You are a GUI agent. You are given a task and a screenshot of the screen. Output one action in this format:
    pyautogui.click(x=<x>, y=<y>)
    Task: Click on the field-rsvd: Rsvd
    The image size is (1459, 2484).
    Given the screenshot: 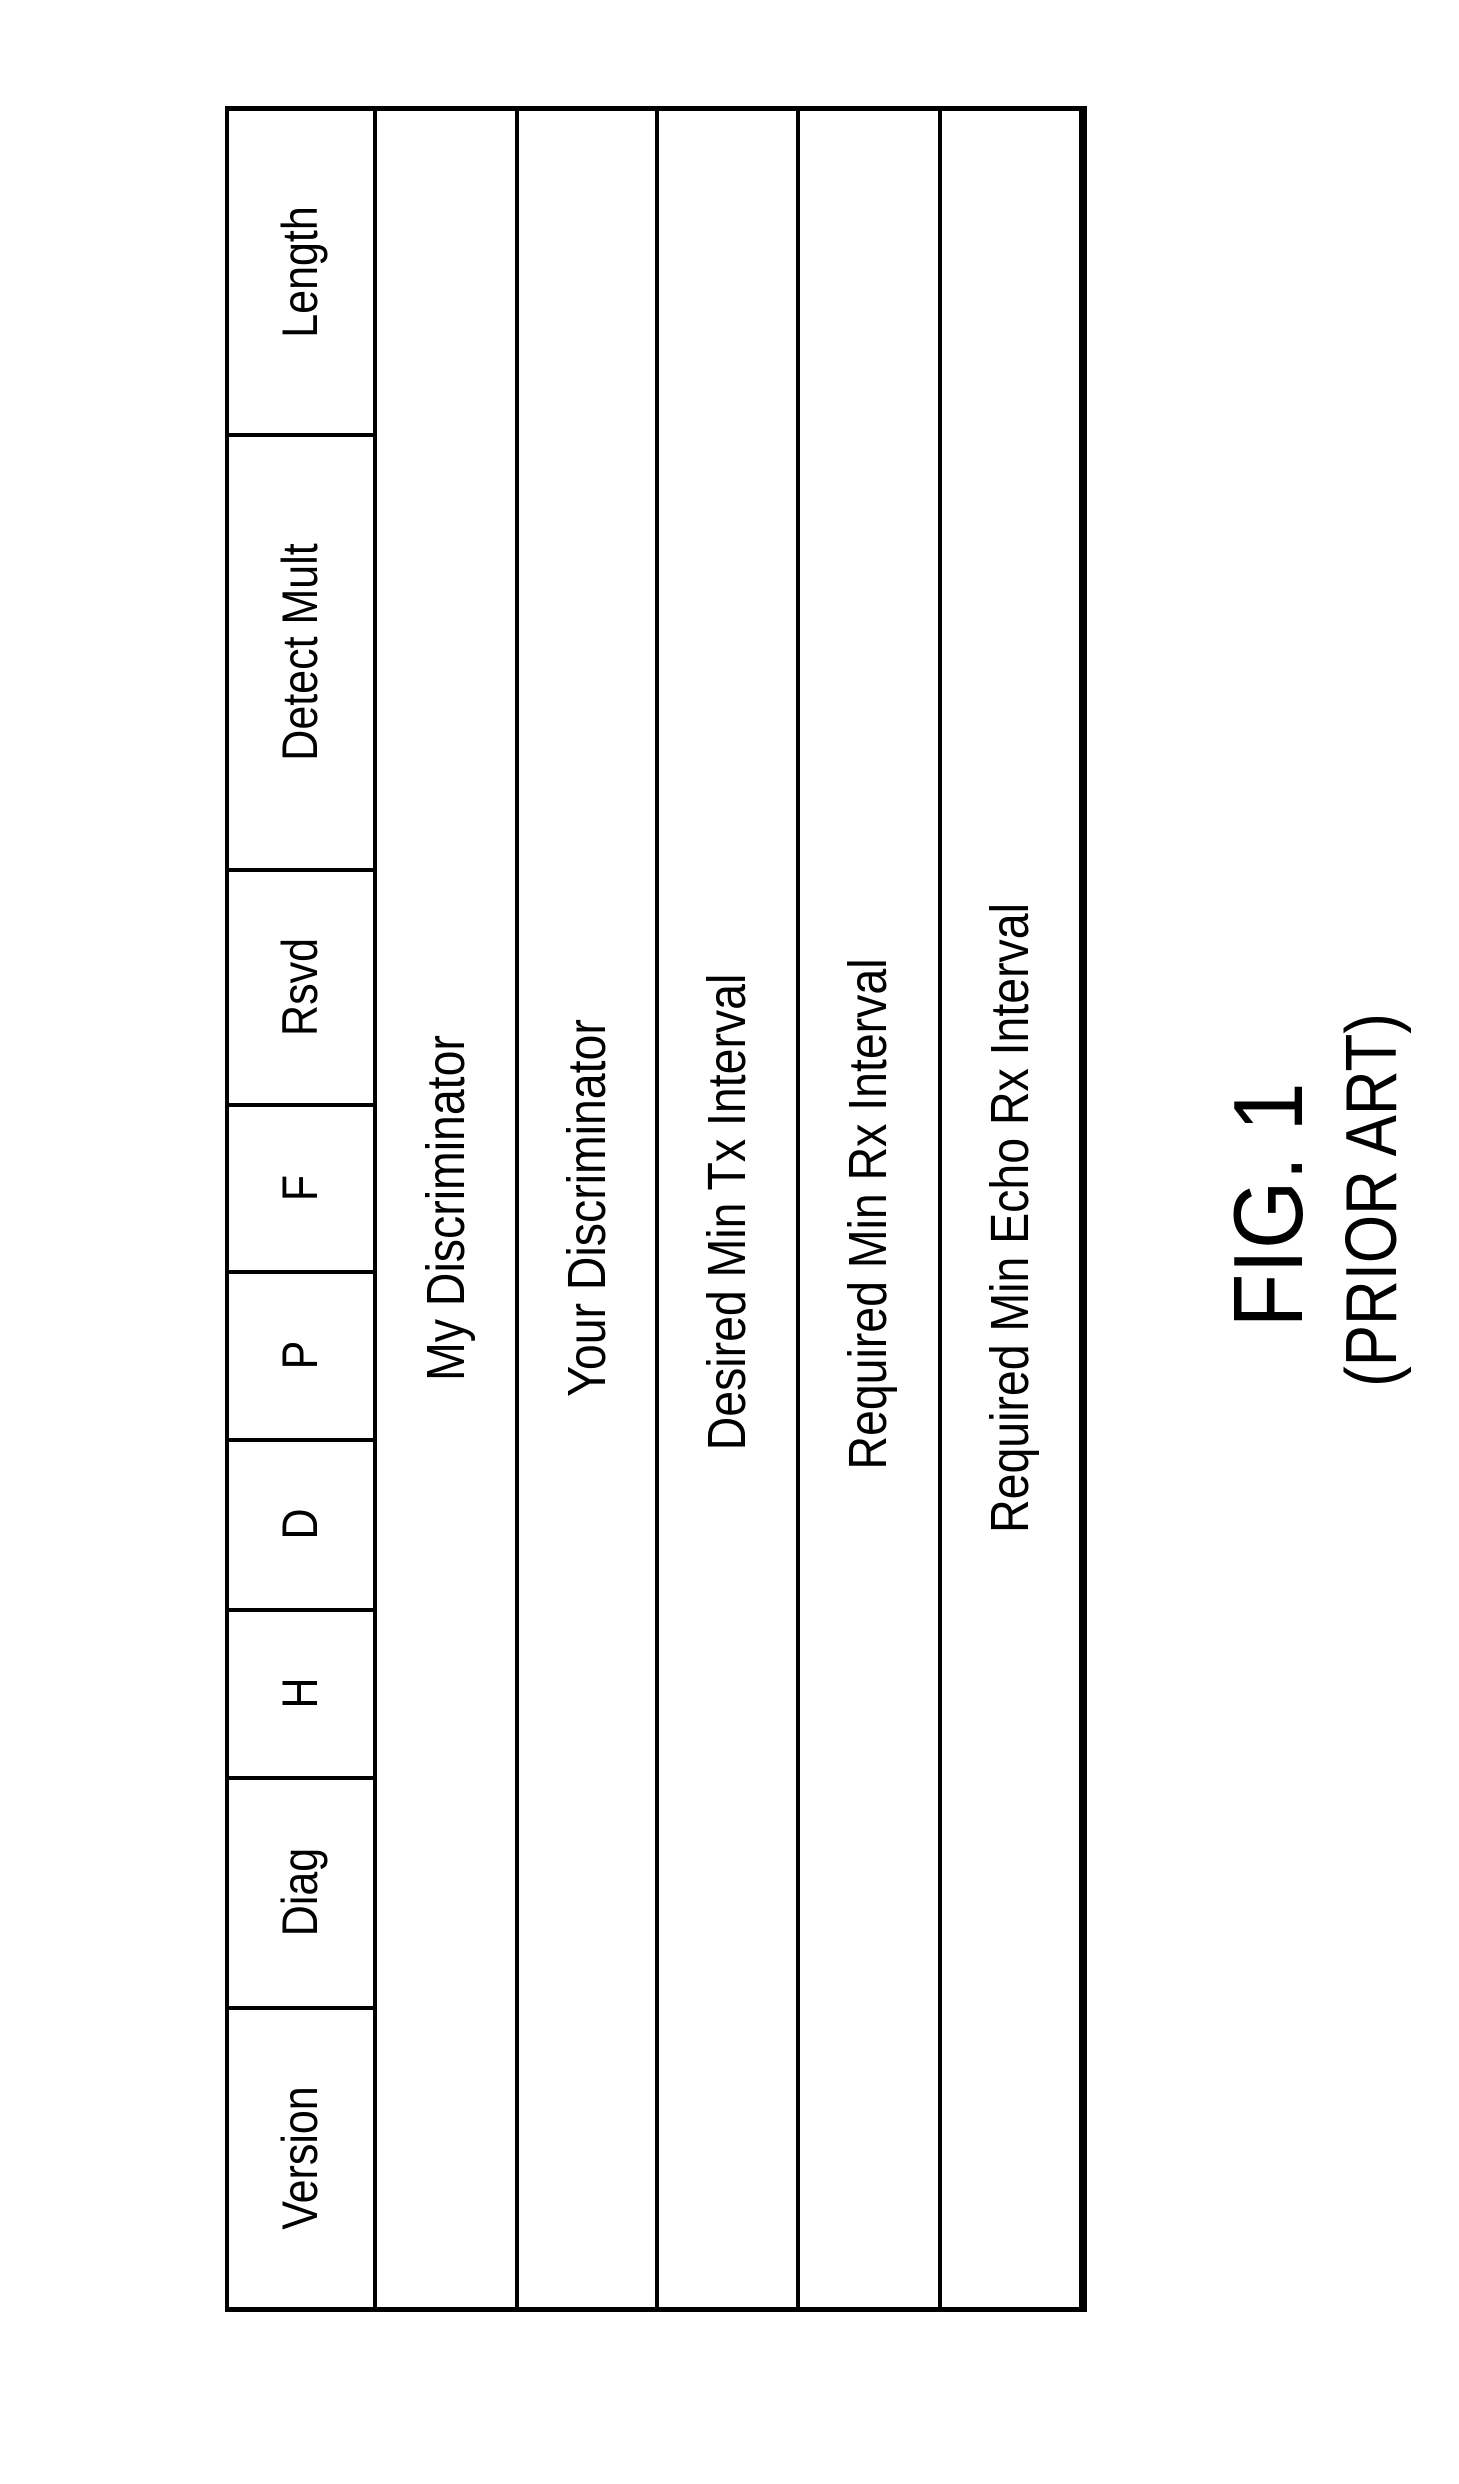 What is the action you would take?
    pyautogui.click(x=300, y=987)
    